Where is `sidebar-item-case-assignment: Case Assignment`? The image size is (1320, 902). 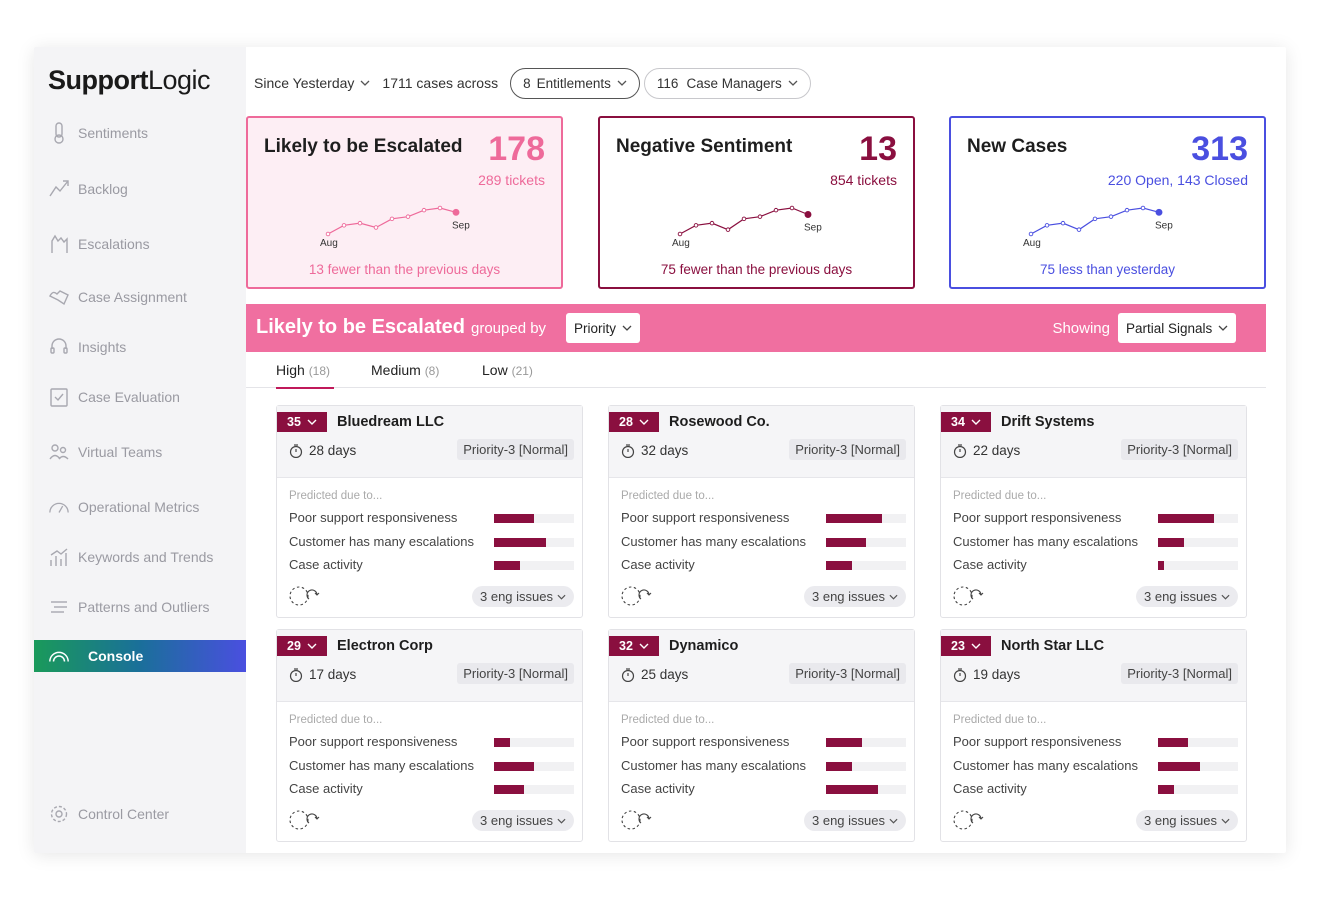 sidebar-item-case-assignment: Case Assignment is located at coordinates (140, 297).